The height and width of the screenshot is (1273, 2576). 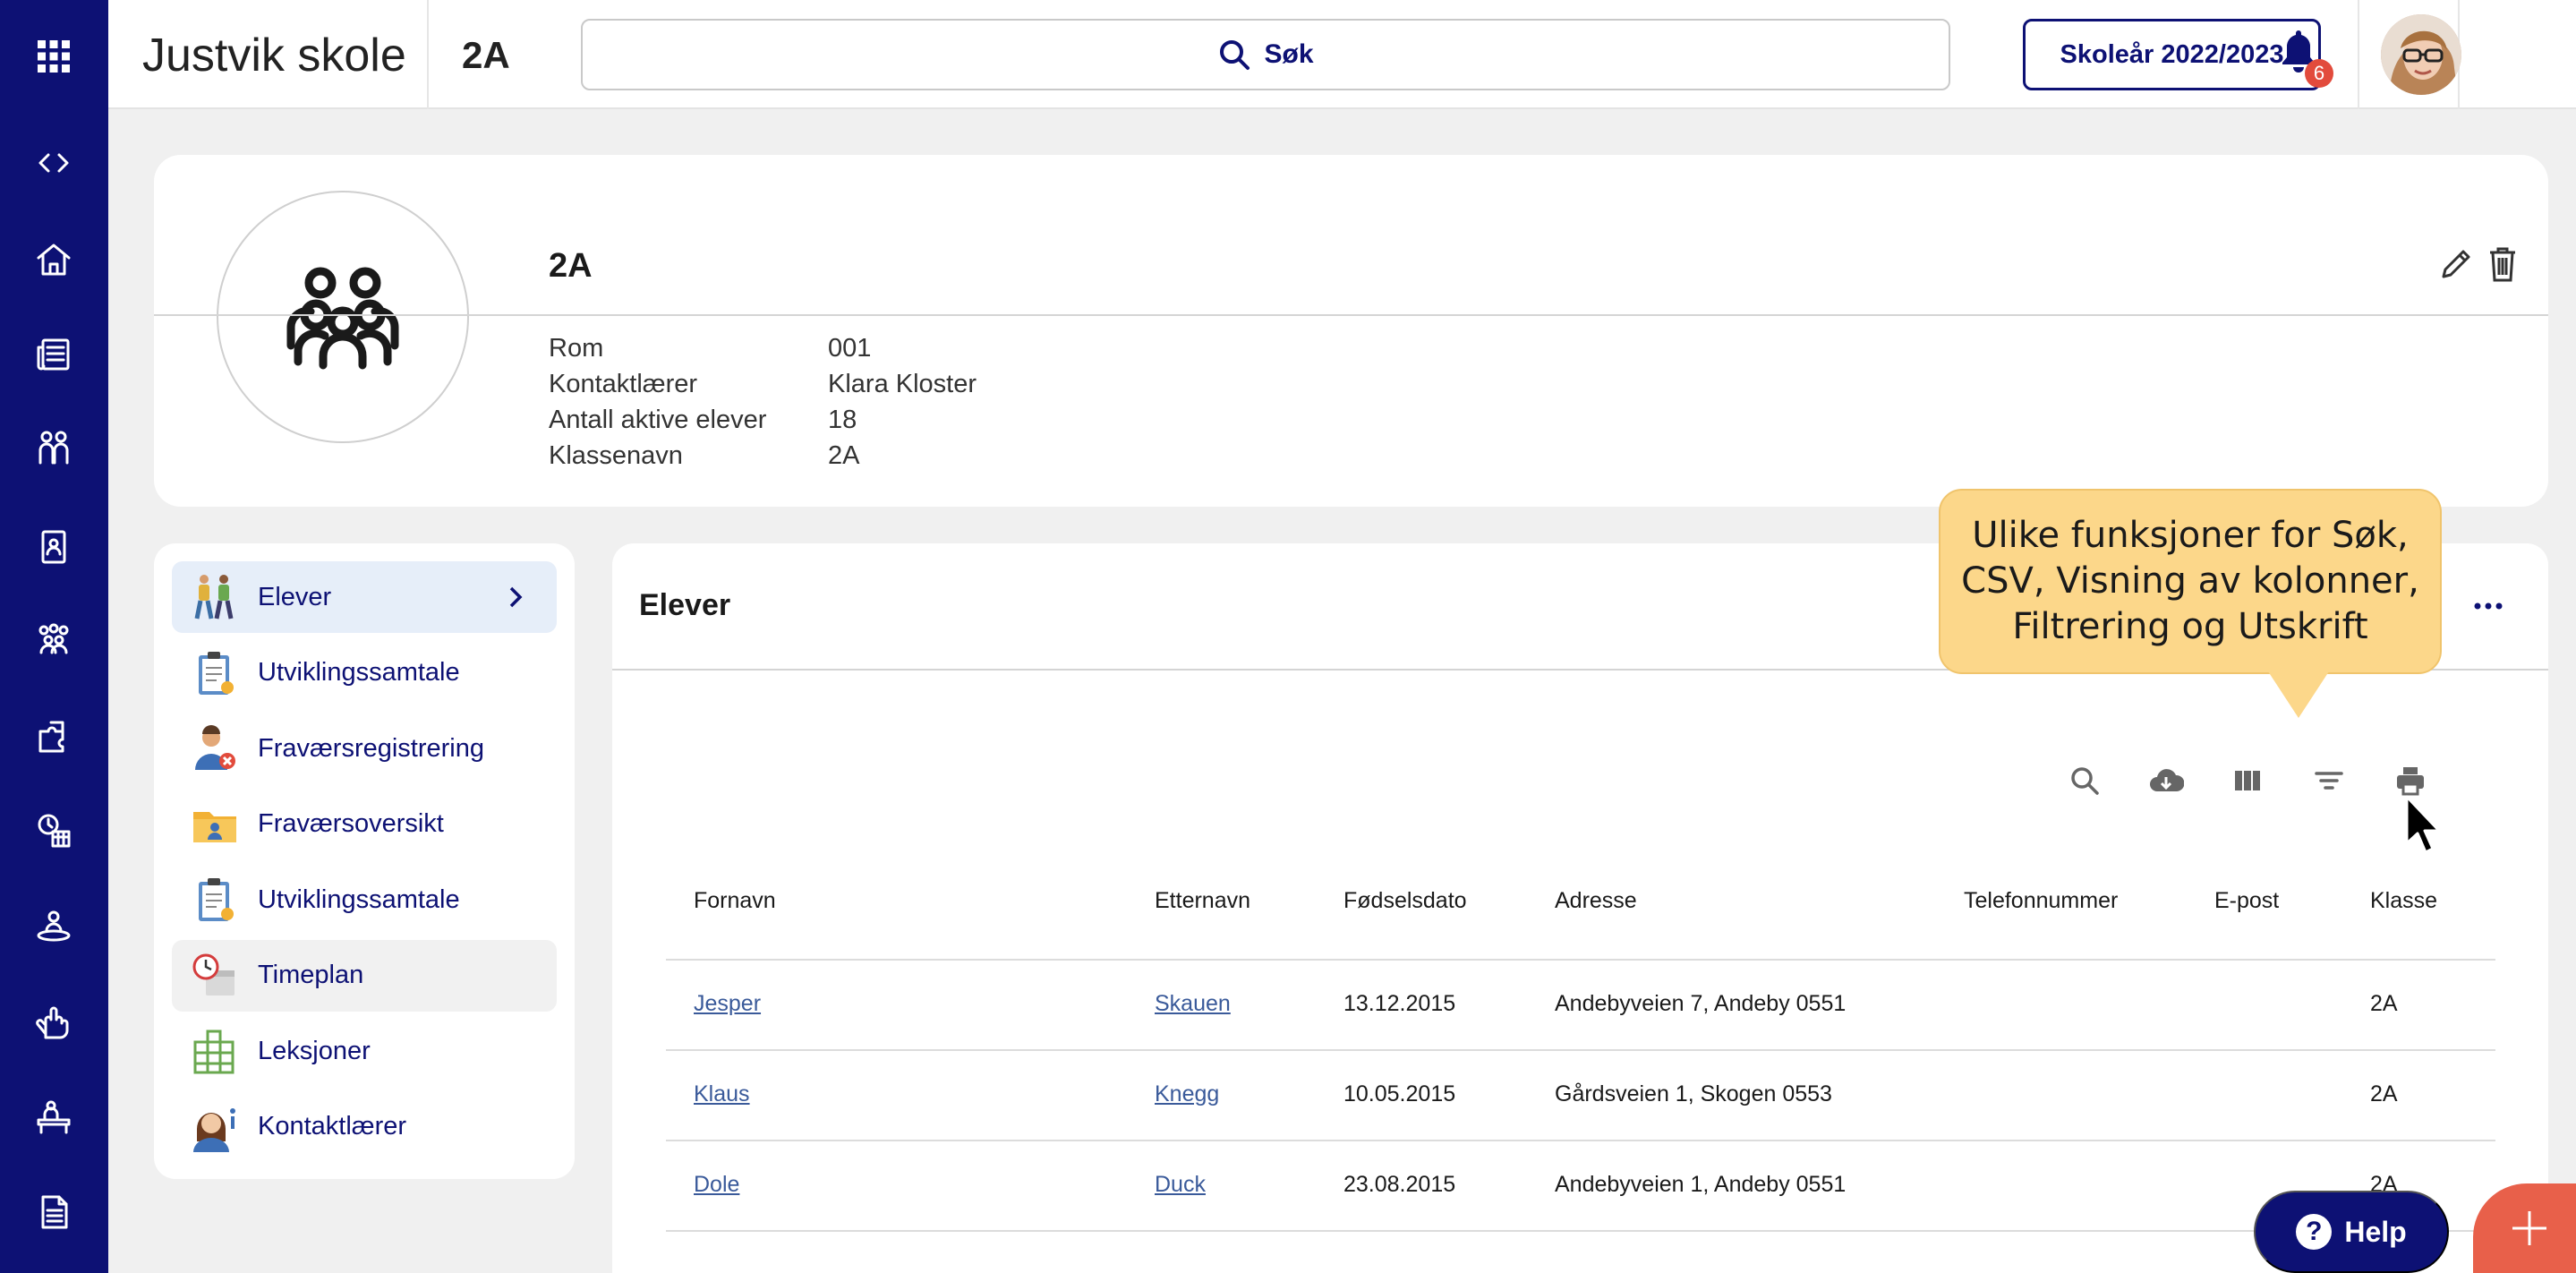 I want to click on cell-fornavn: Klaus, so click(x=722, y=1094).